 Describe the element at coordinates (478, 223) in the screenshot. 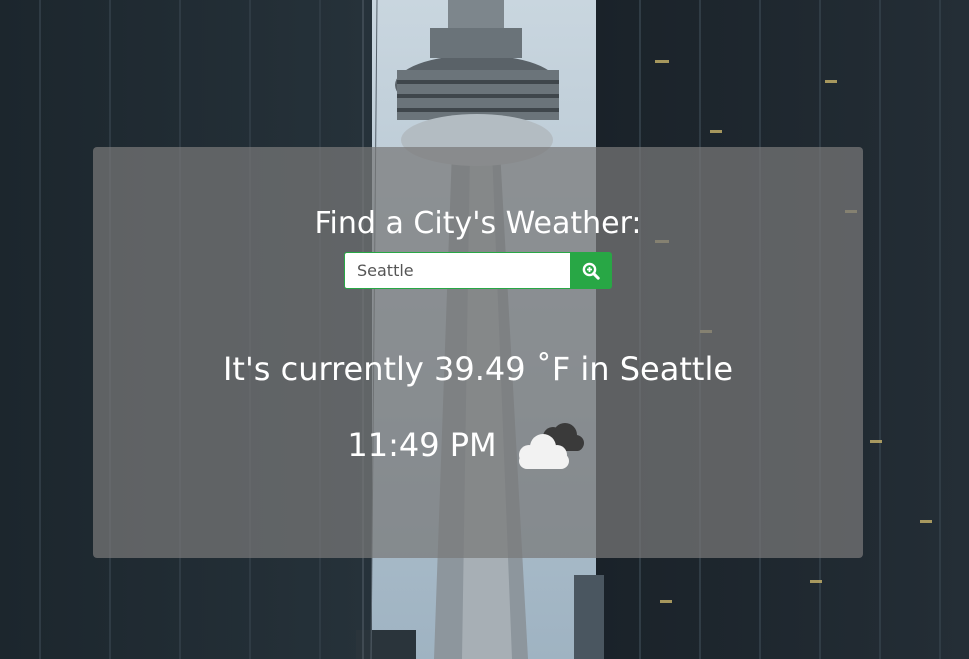

I see `page-title: Find a City's Weather:` at that location.